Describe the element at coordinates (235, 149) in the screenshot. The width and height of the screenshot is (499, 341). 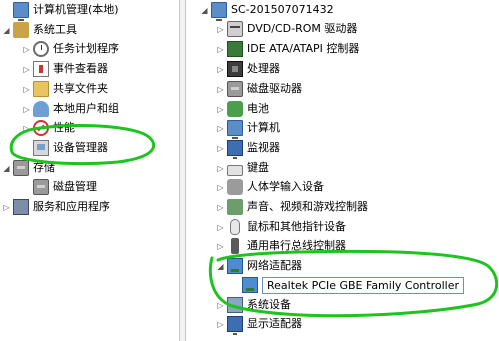
I see `monitor-icon` at that location.